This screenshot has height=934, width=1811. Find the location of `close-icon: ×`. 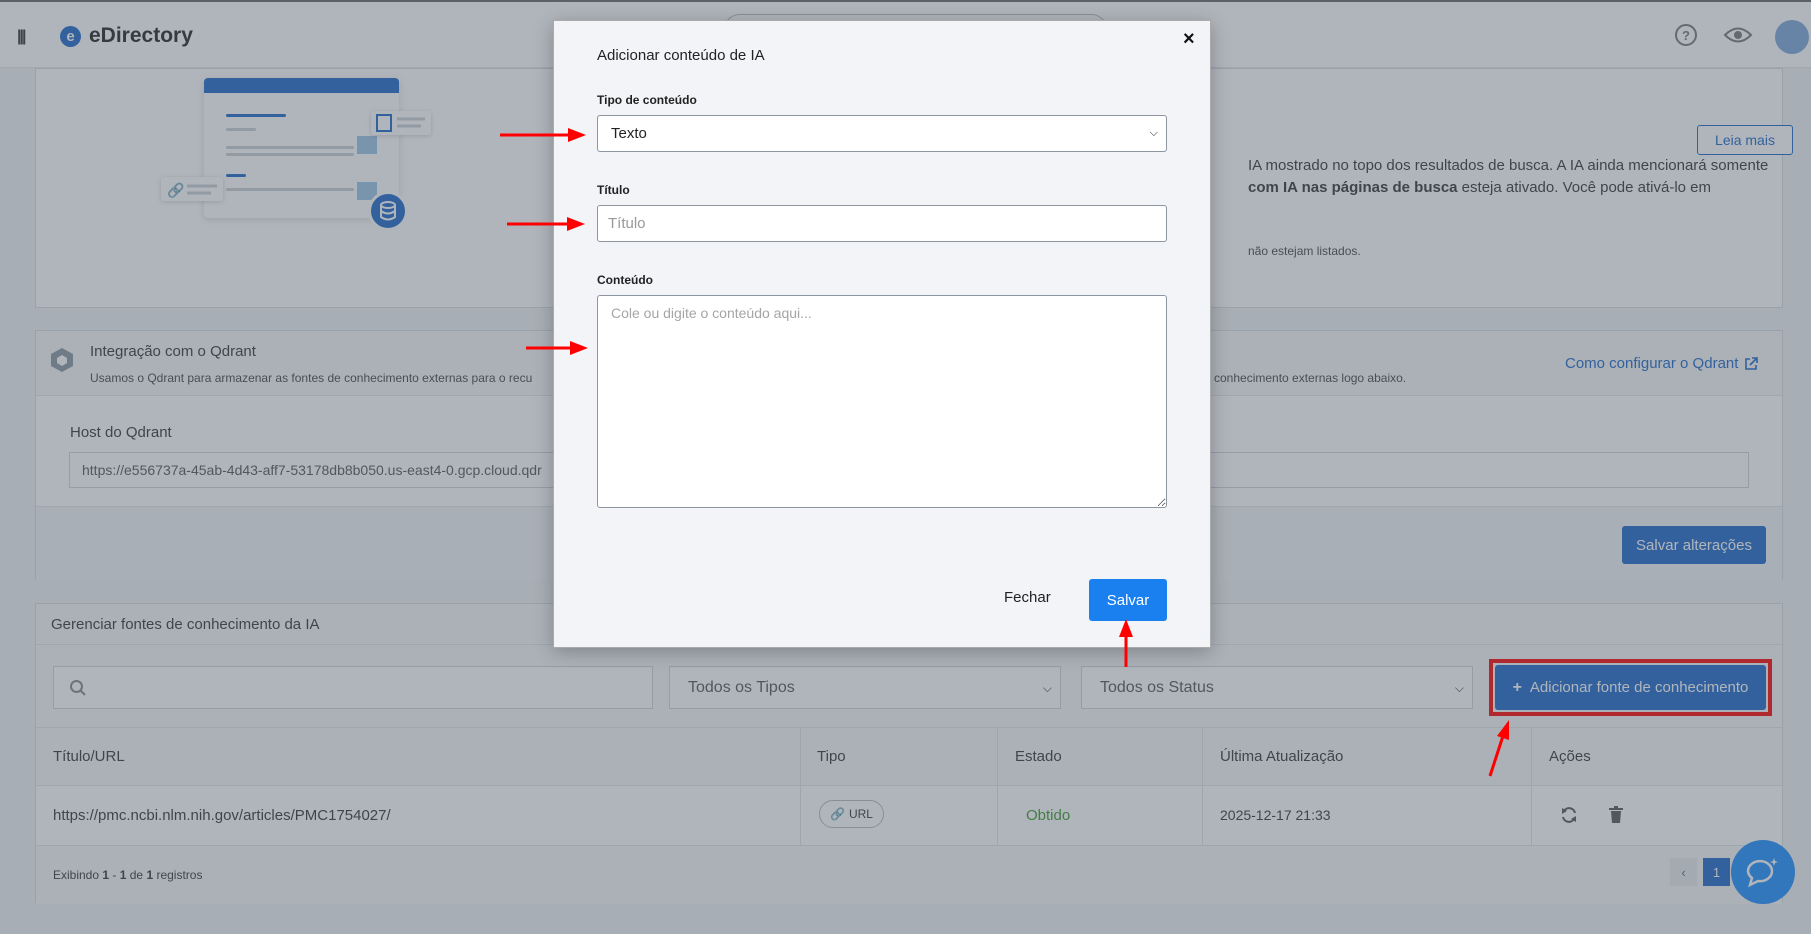

close-icon: × is located at coordinates (1189, 39).